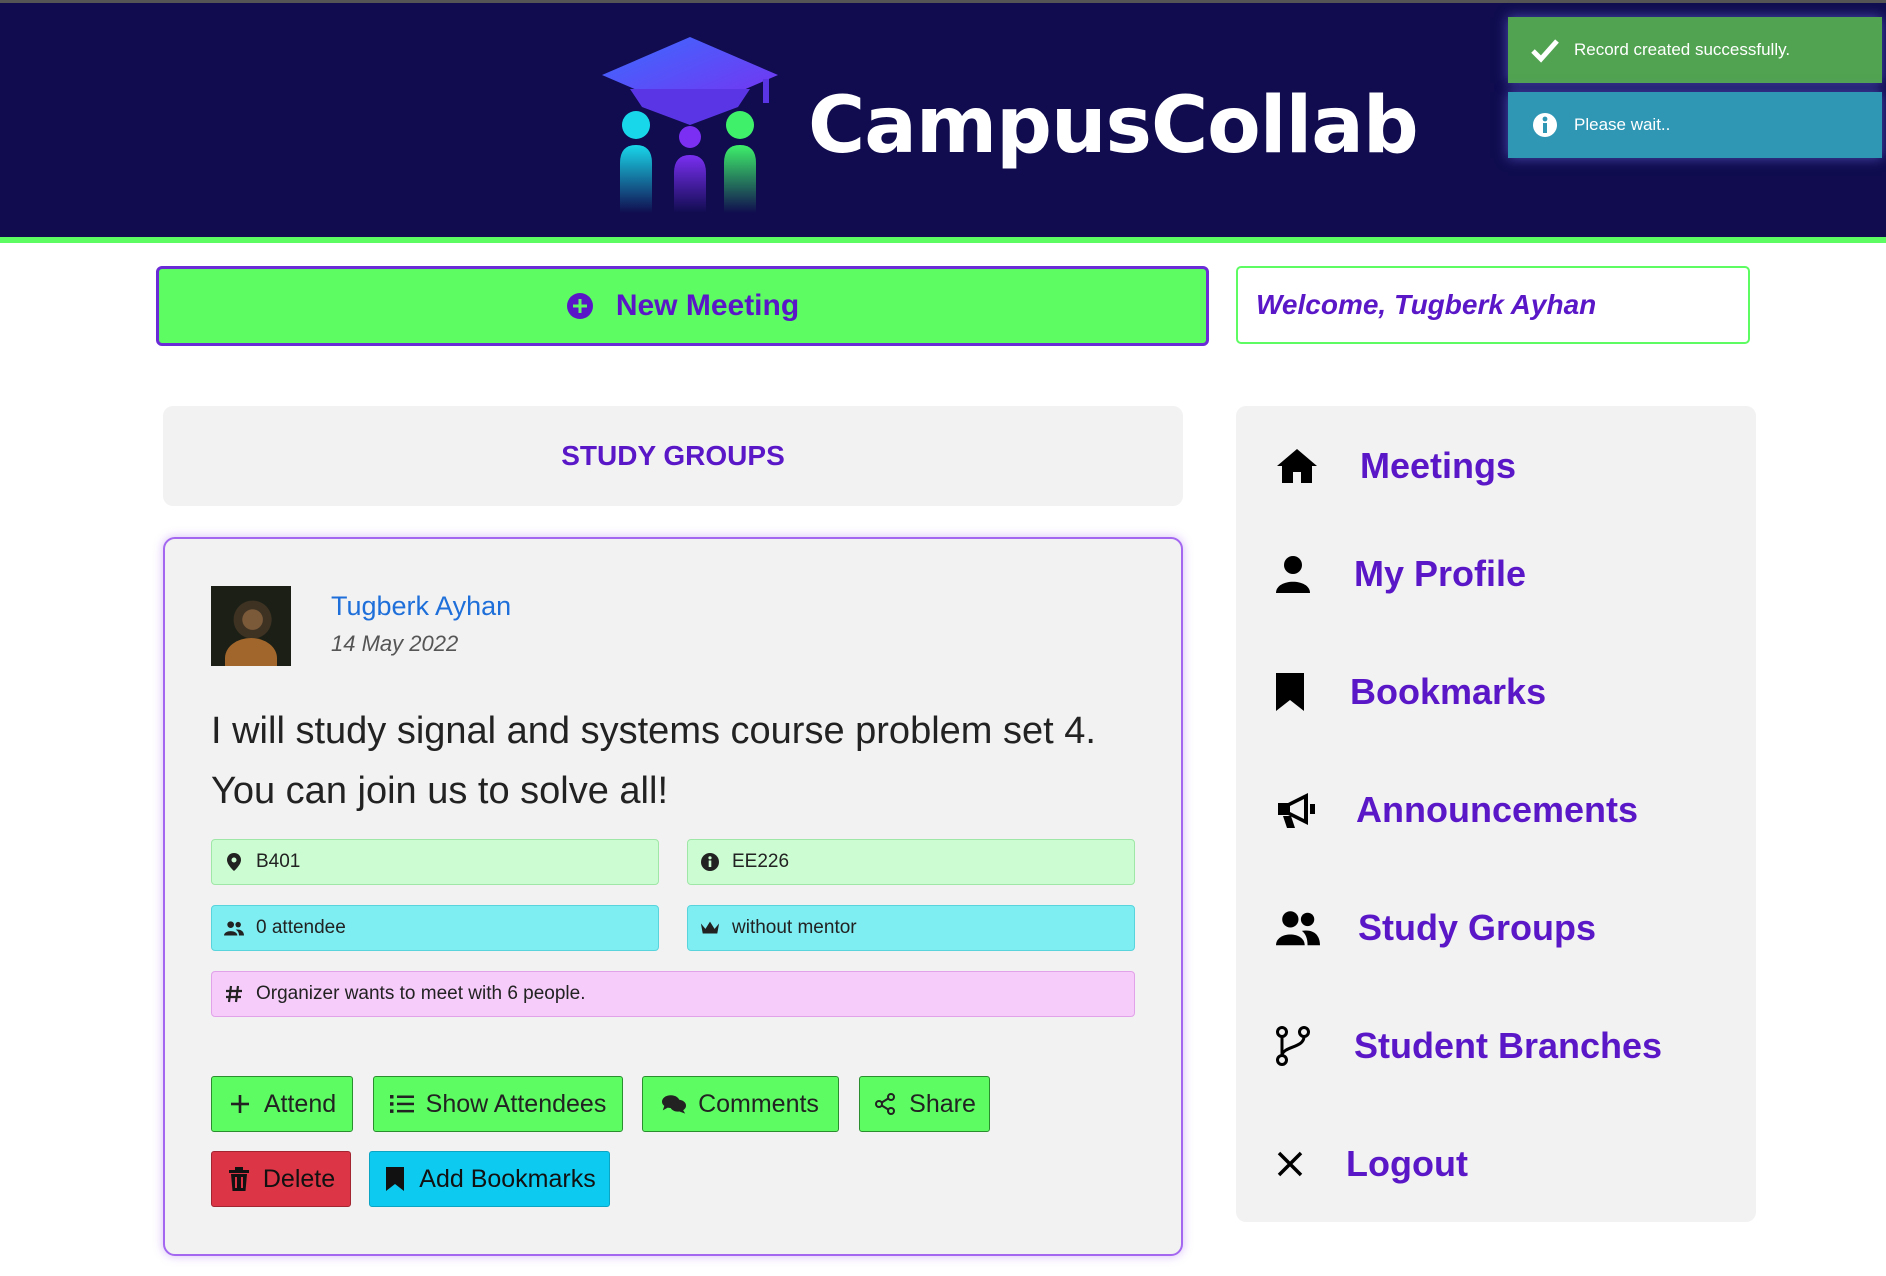  I want to click on home-icon, so click(1298, 466).